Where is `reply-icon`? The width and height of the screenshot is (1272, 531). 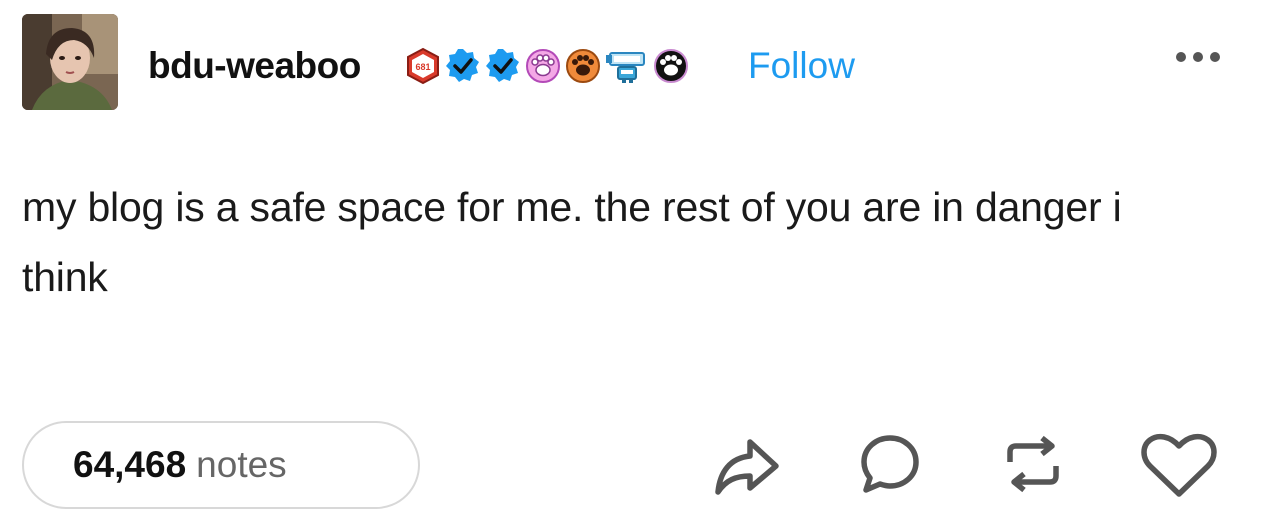 reply-icon is located at coordinates (890, 466).